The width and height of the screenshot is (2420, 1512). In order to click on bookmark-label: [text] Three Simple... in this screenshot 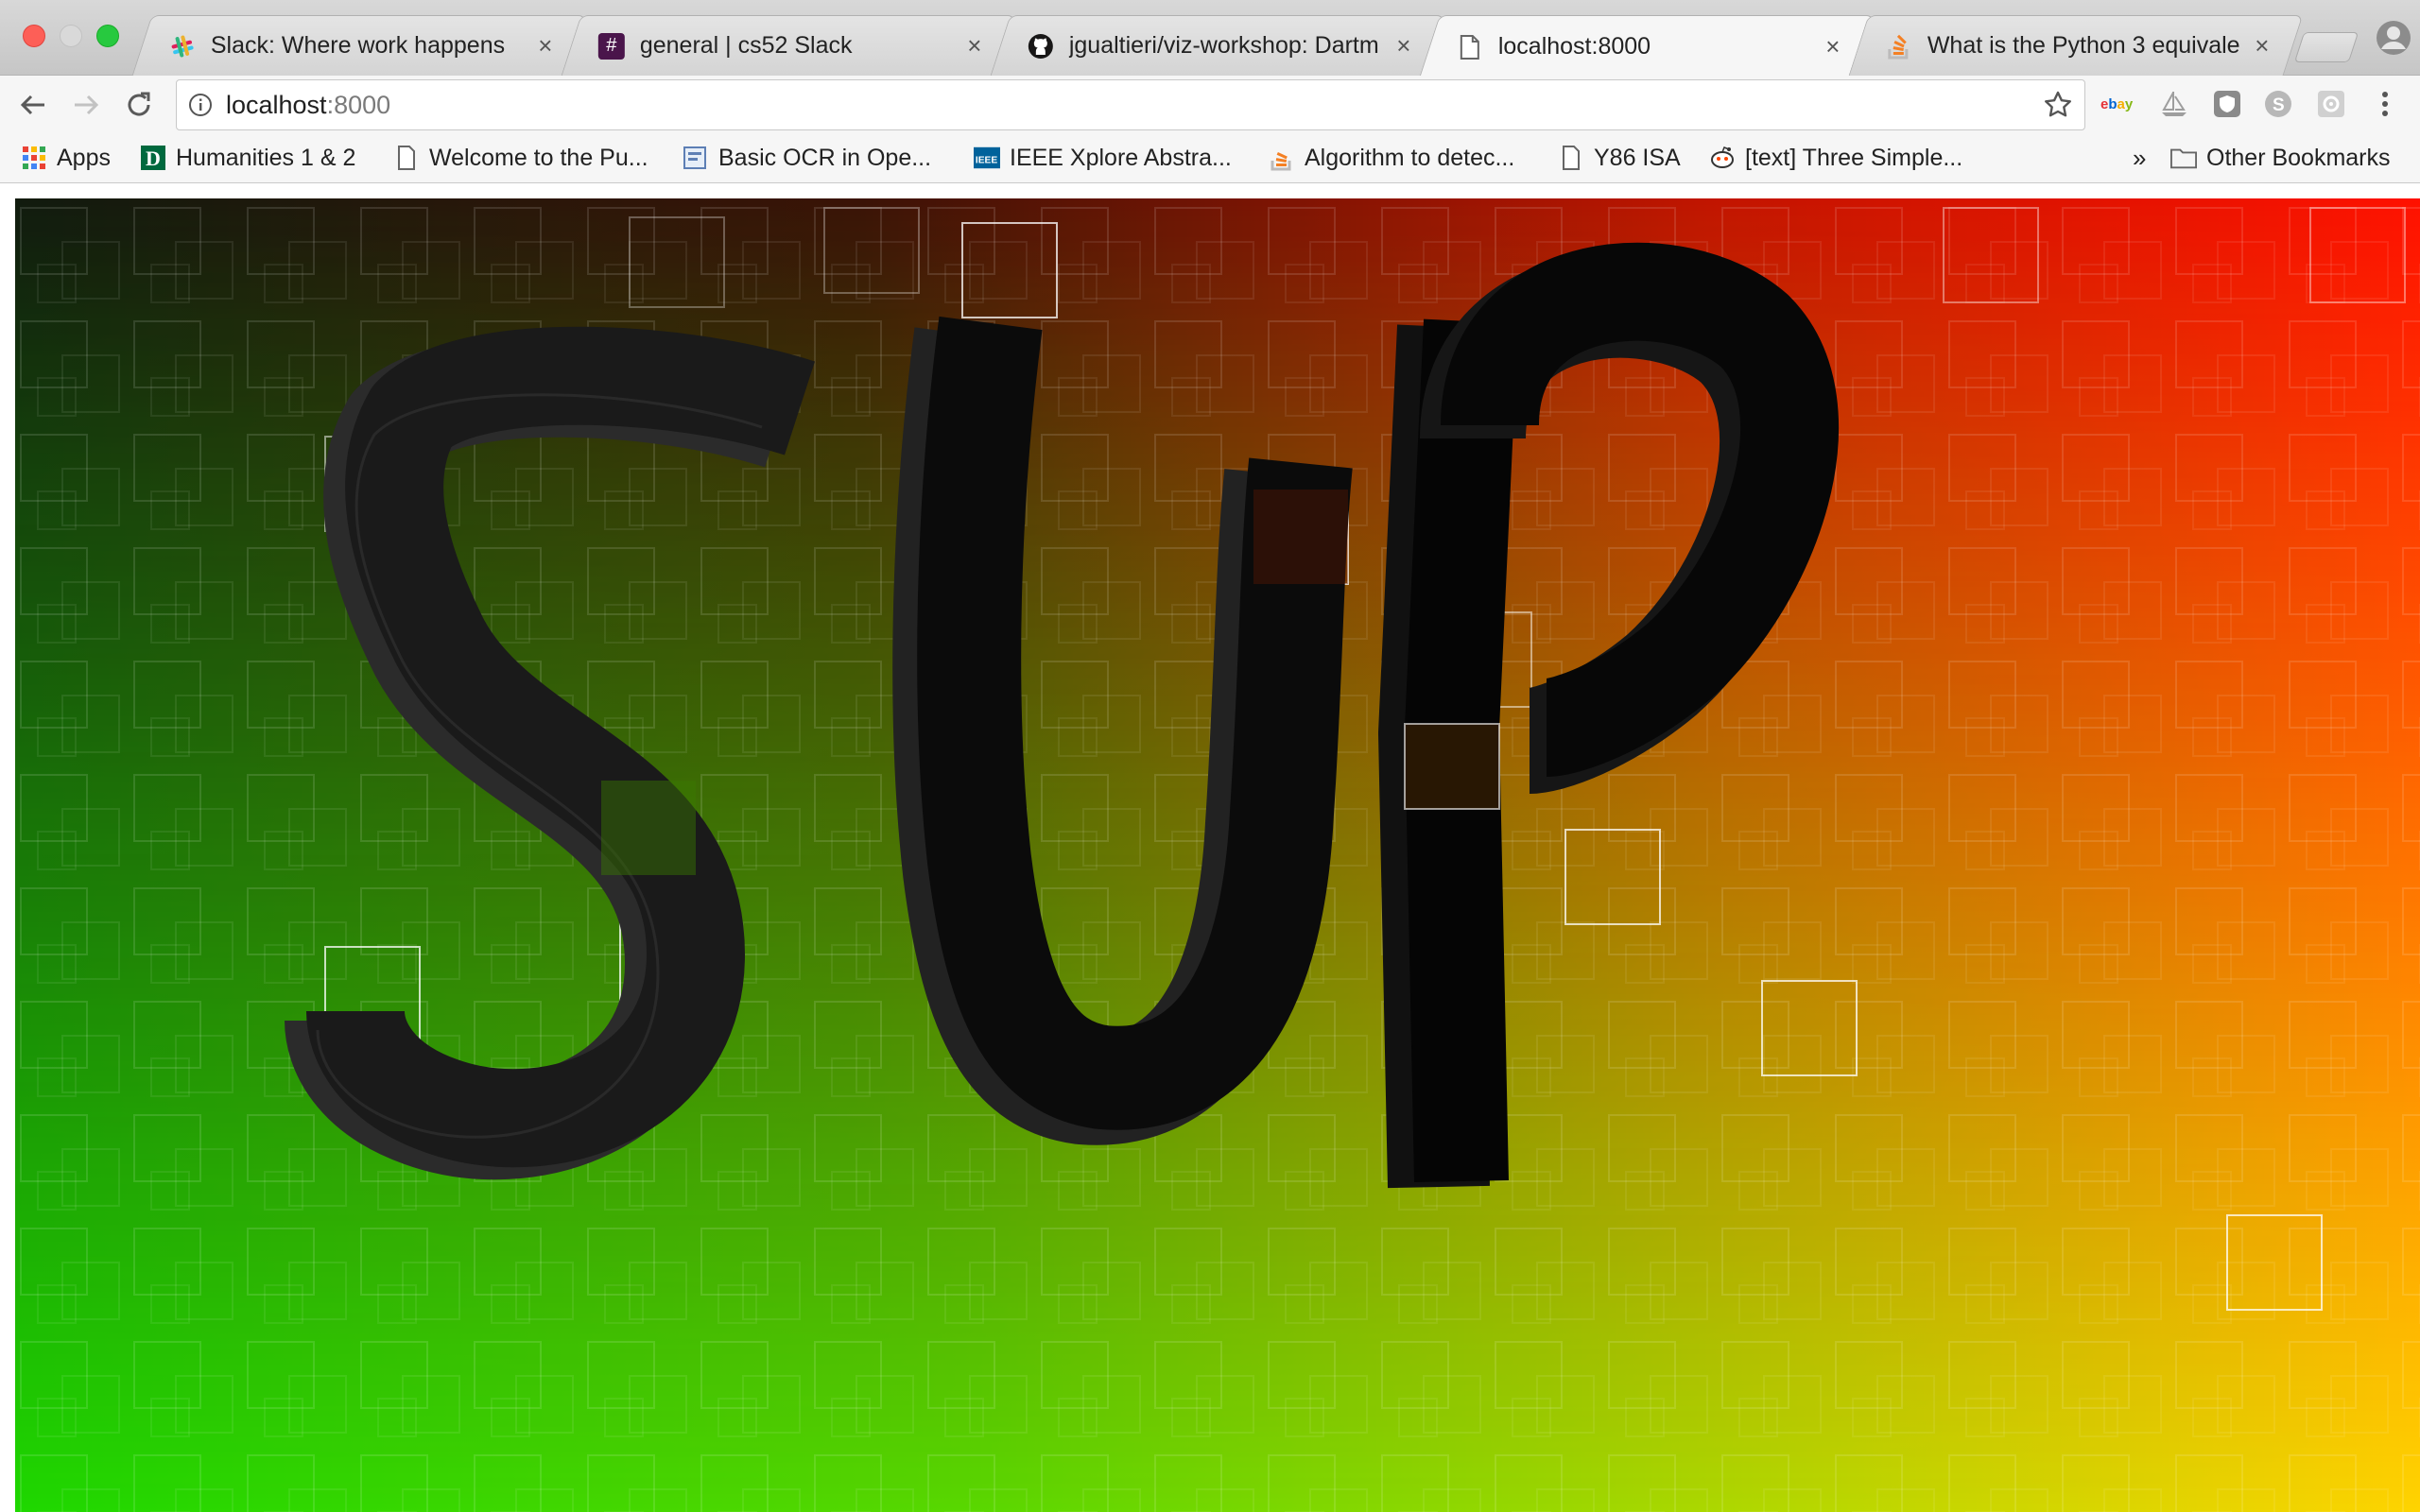, I will do `click(1854, 157)`.